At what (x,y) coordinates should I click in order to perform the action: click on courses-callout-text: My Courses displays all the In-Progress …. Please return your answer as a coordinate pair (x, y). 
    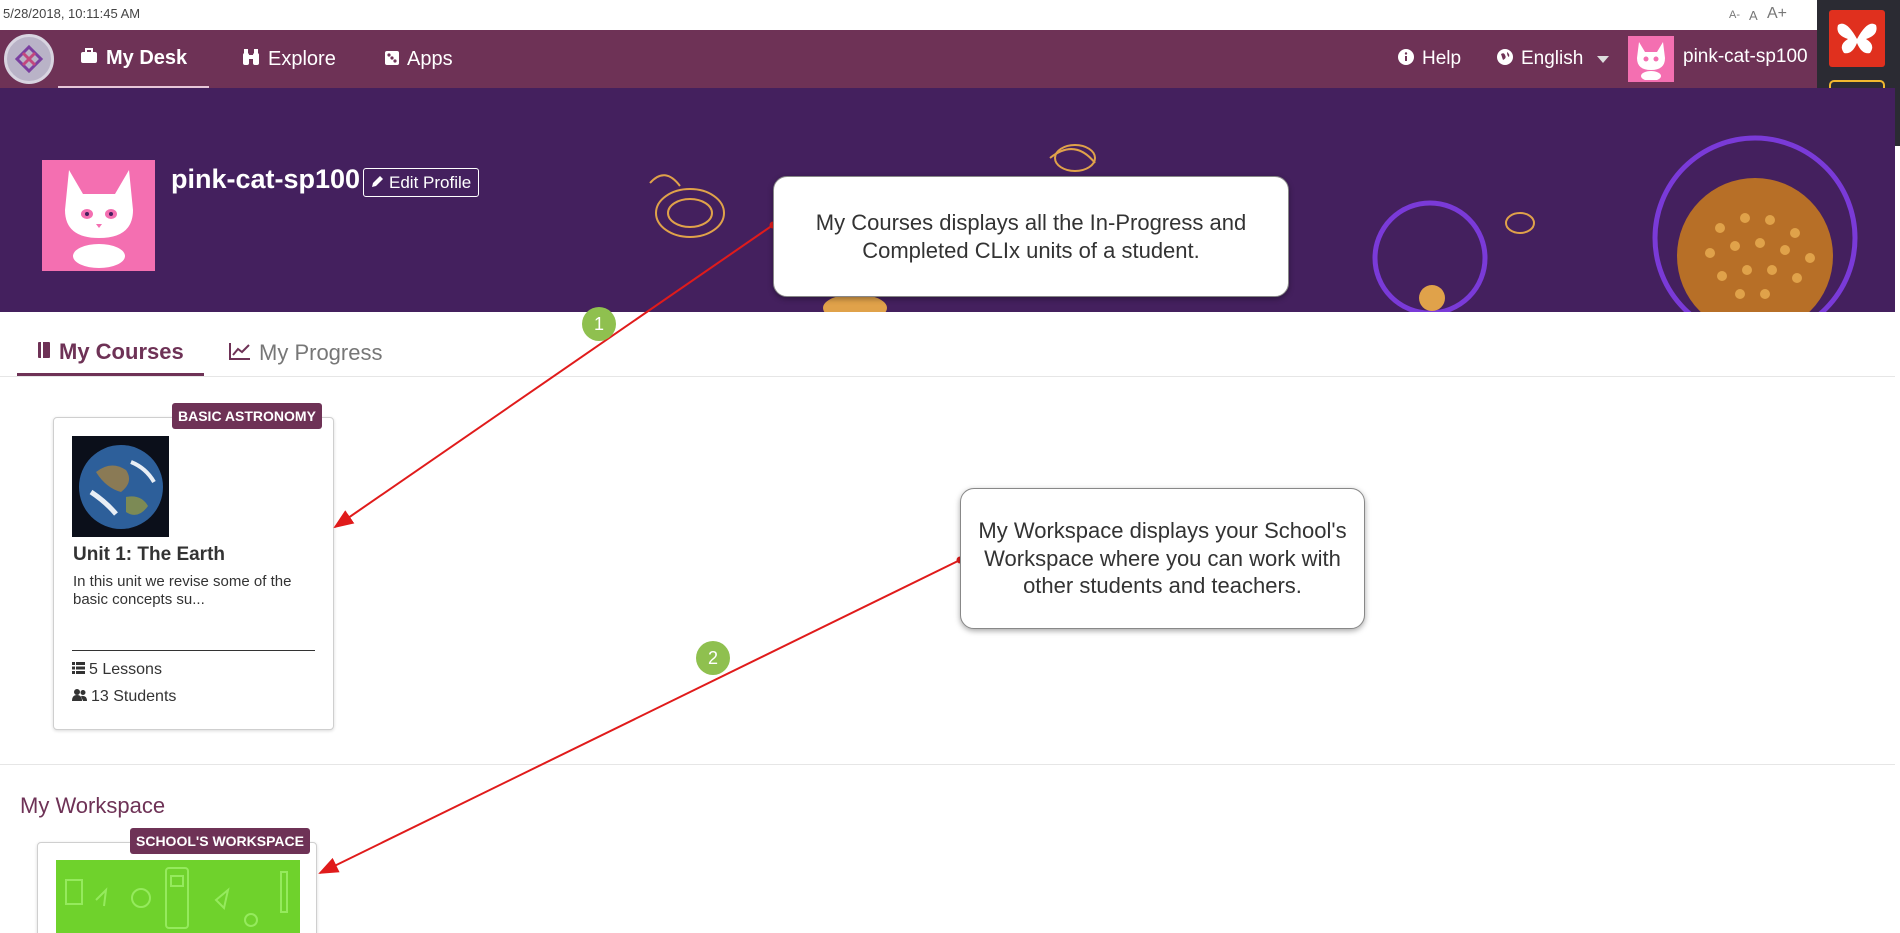
    Looking at the image, I should click on (1031, 236).